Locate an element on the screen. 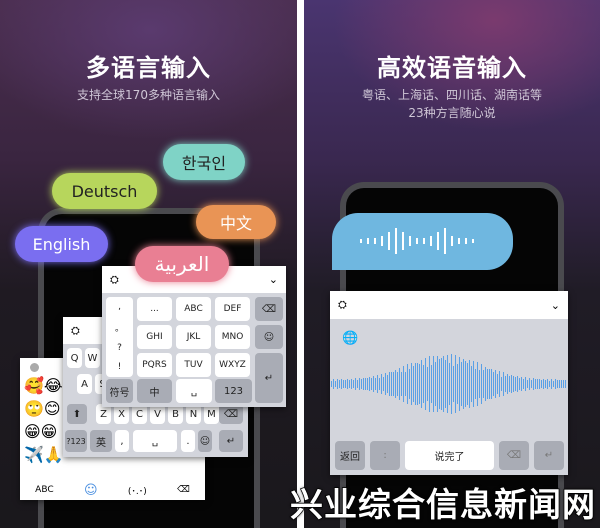  punct-key: , is located at coordinates (119, 307).